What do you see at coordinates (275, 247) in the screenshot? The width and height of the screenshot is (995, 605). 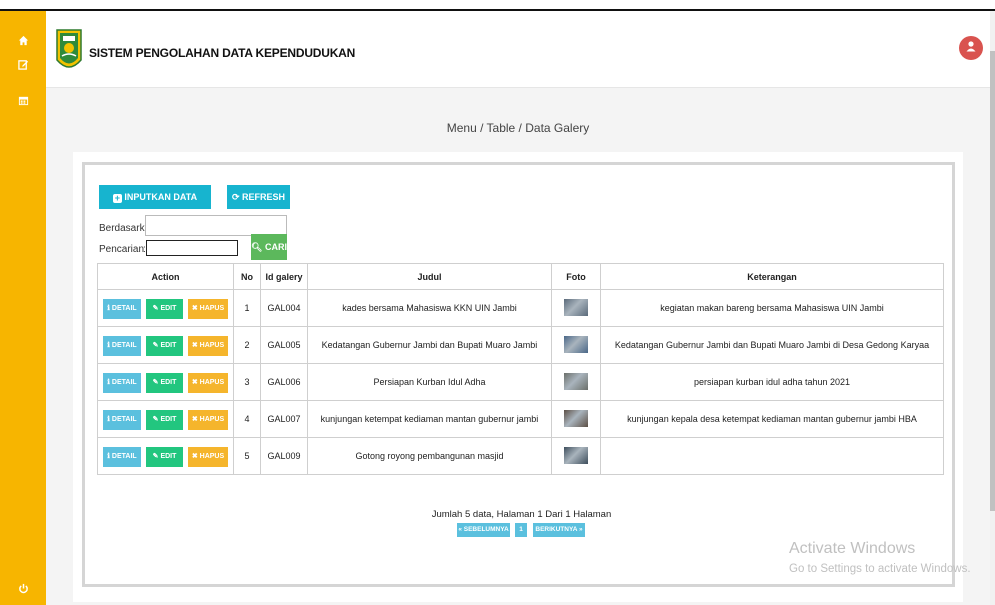 I see `search-button-label: CARI` at bounding box center [275, 247].